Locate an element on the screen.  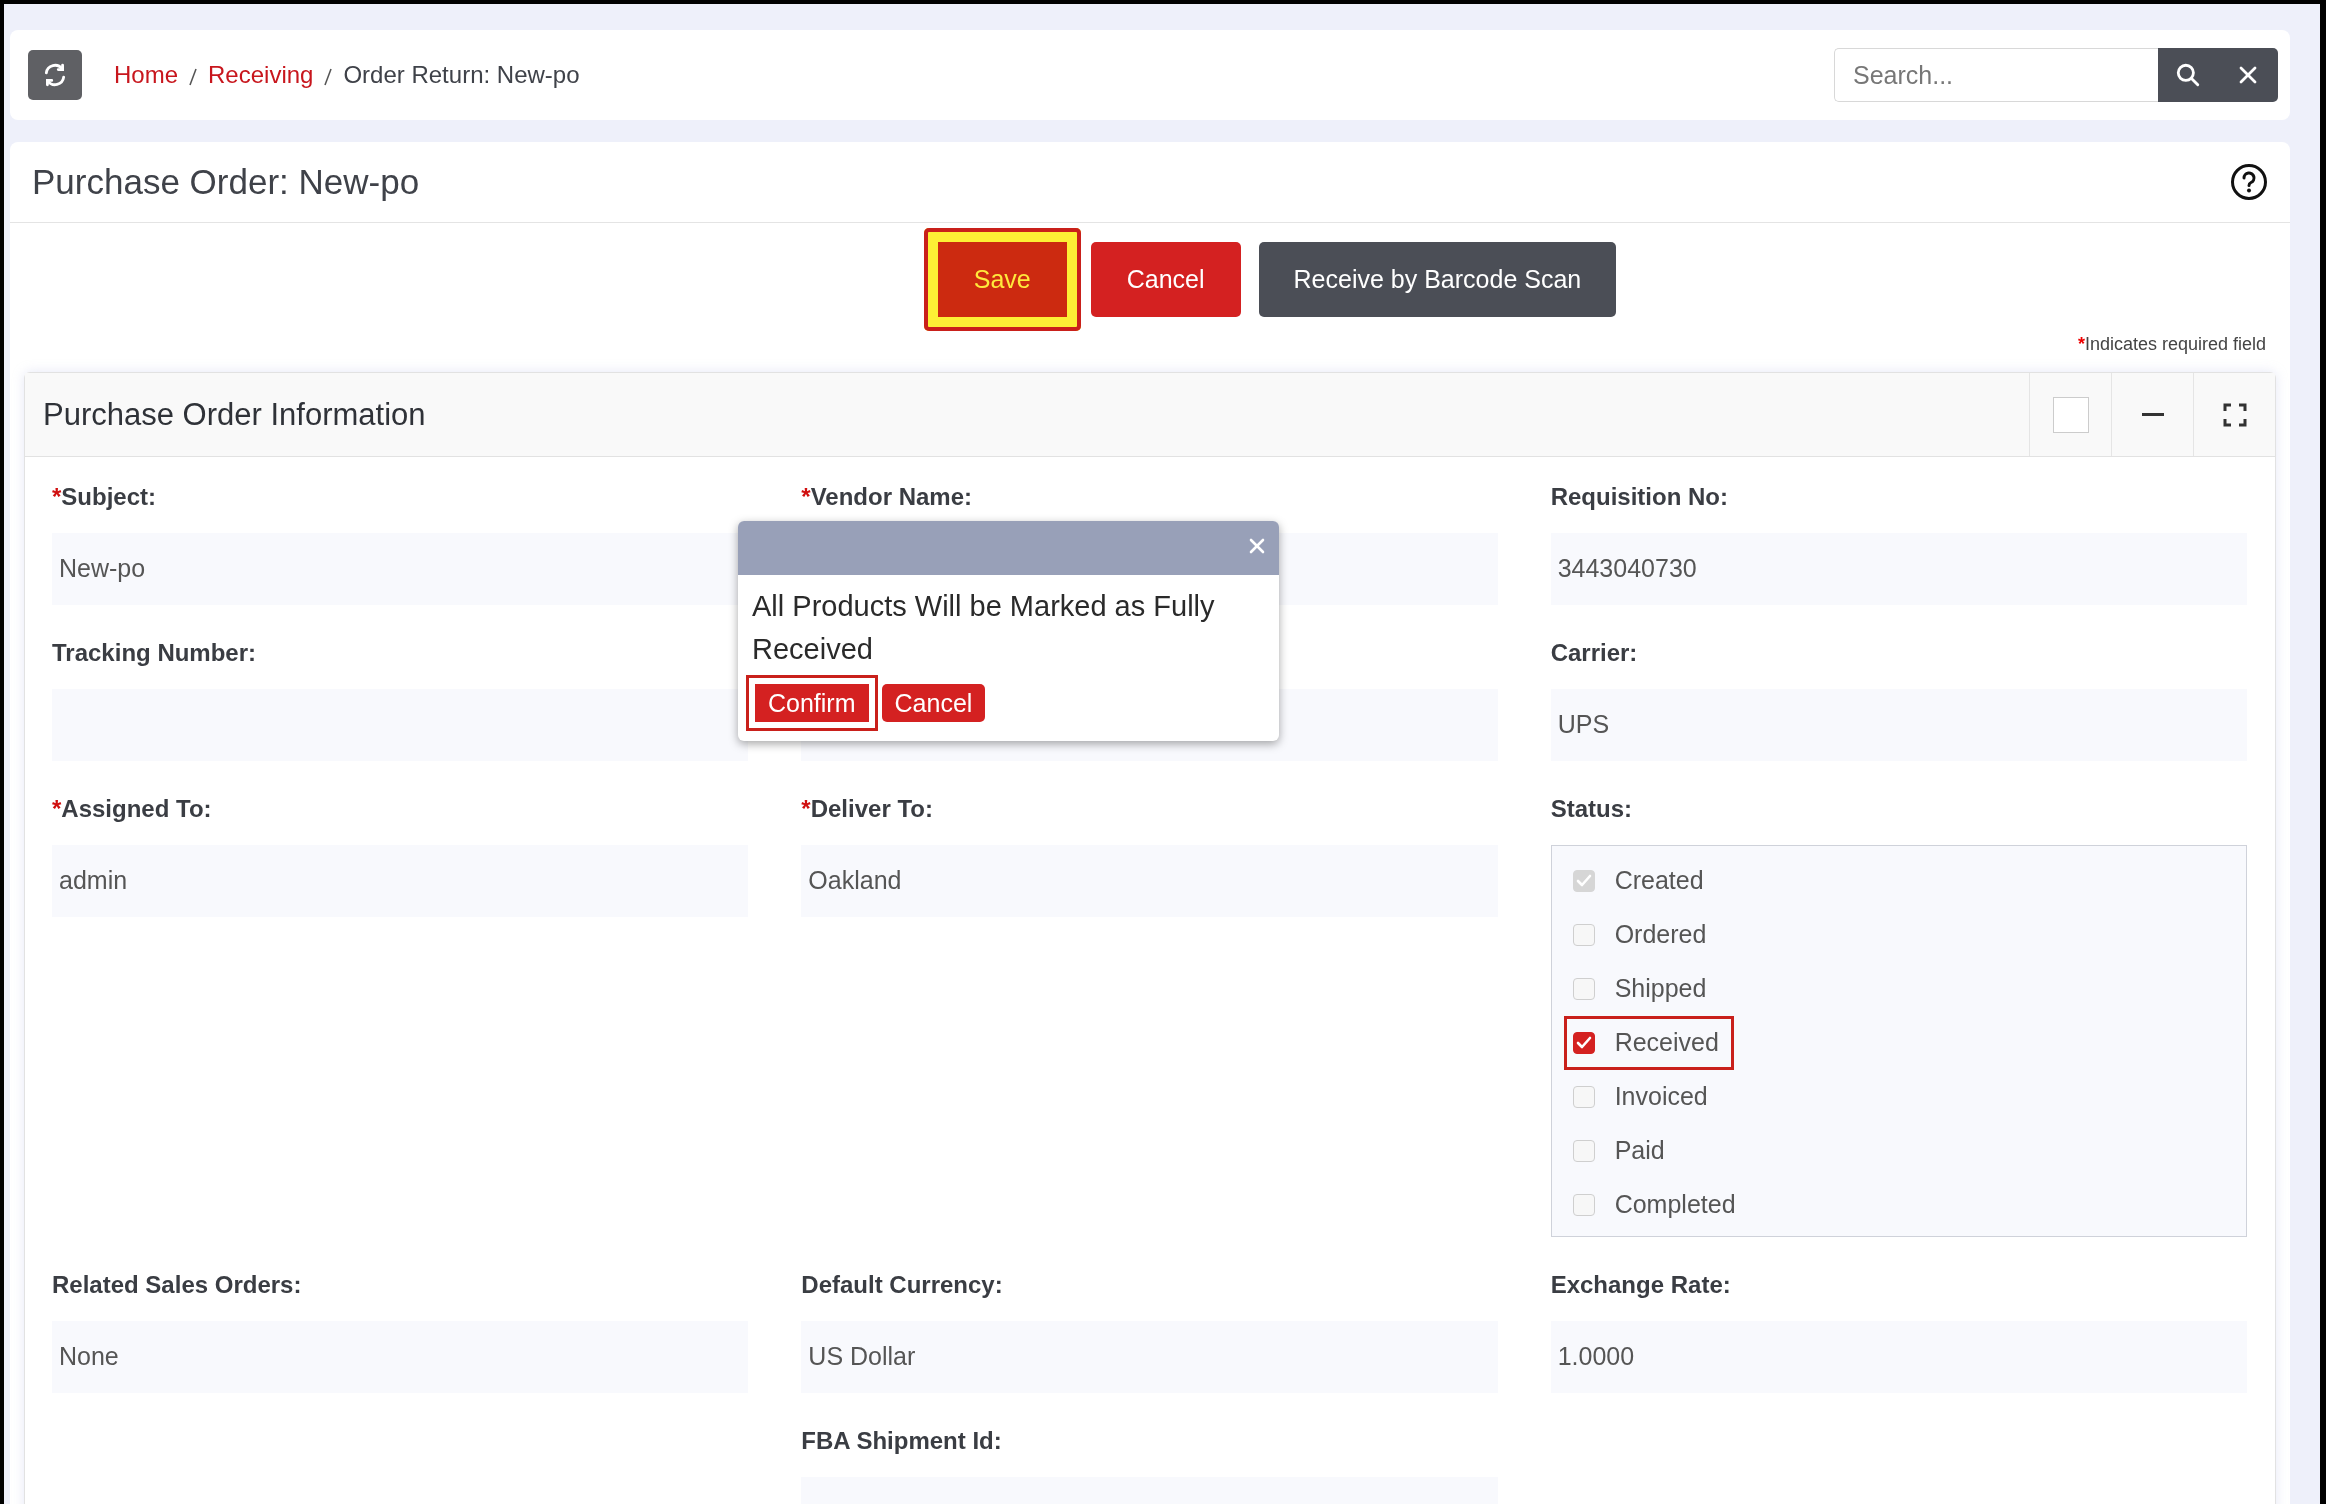
required-field-note: *Indicates required field is located at coordinates (2172, 344).